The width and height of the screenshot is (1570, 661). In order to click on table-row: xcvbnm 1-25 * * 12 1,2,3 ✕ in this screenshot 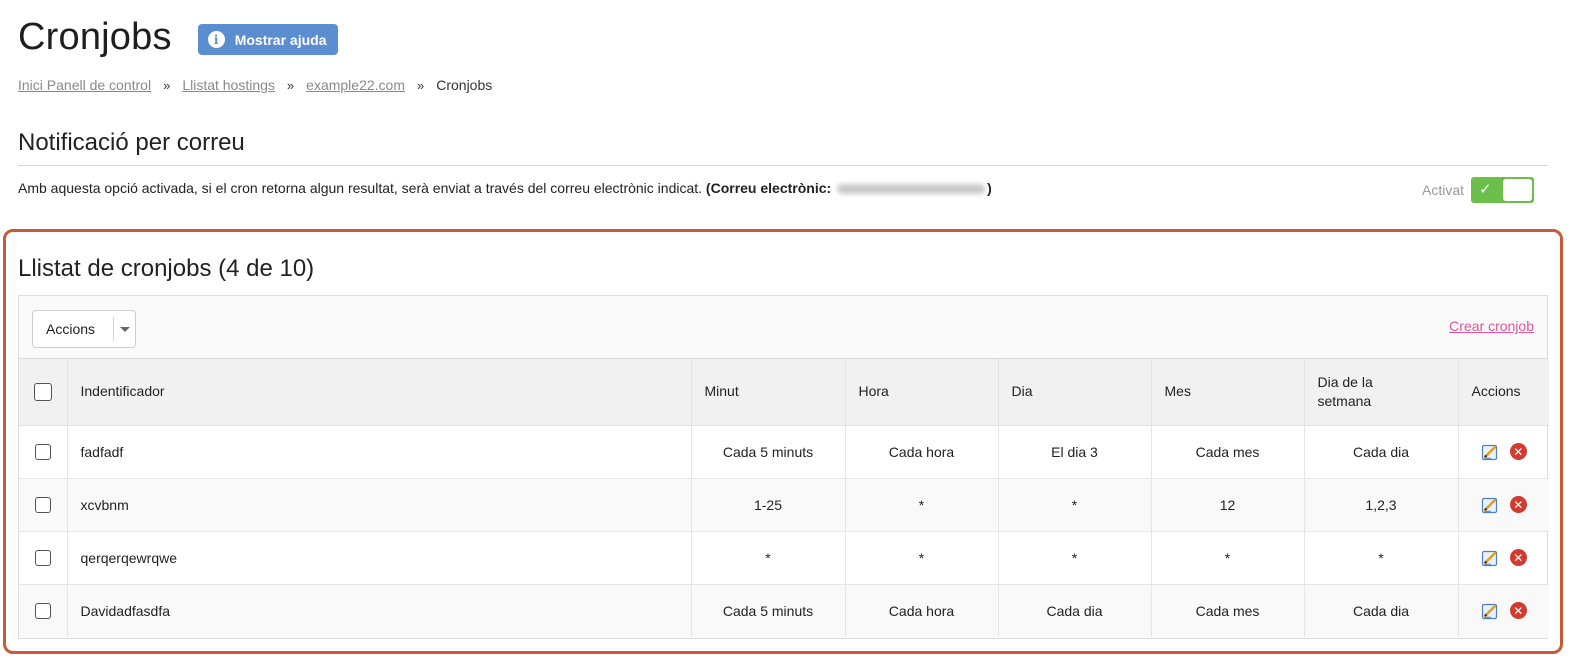, I will do `click(784, 505)`.